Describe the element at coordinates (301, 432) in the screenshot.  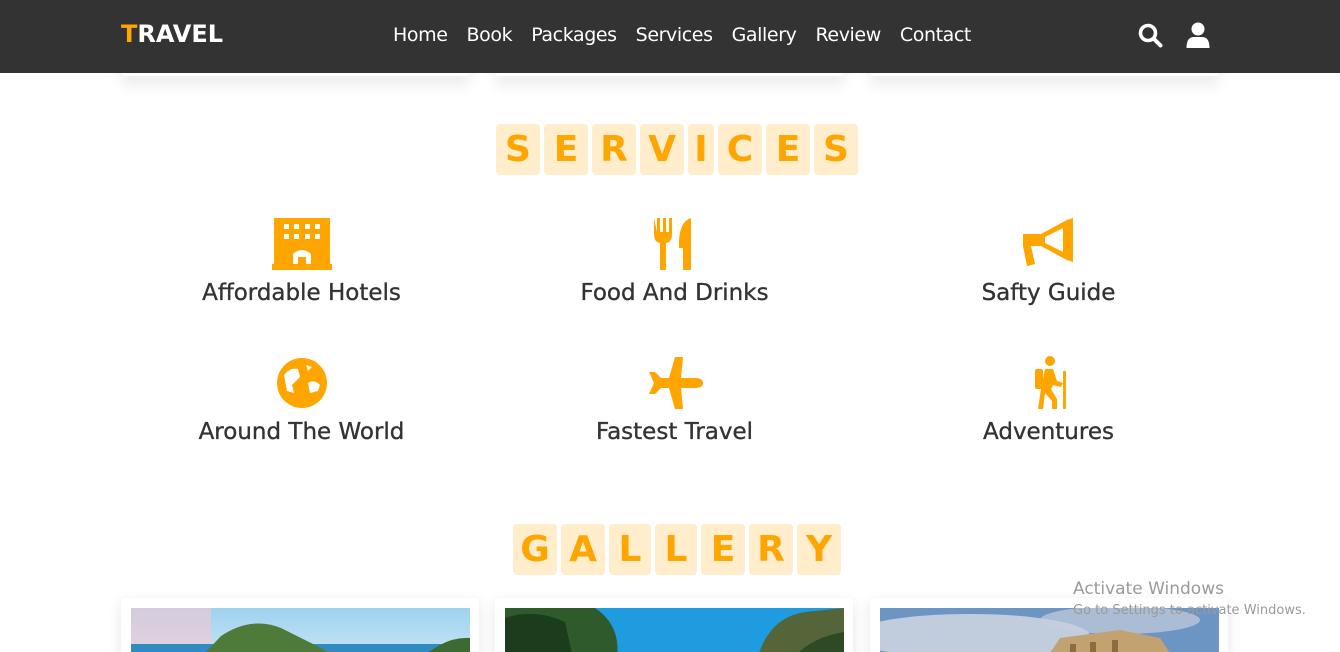
I see `service-title: Around The World` at that location.